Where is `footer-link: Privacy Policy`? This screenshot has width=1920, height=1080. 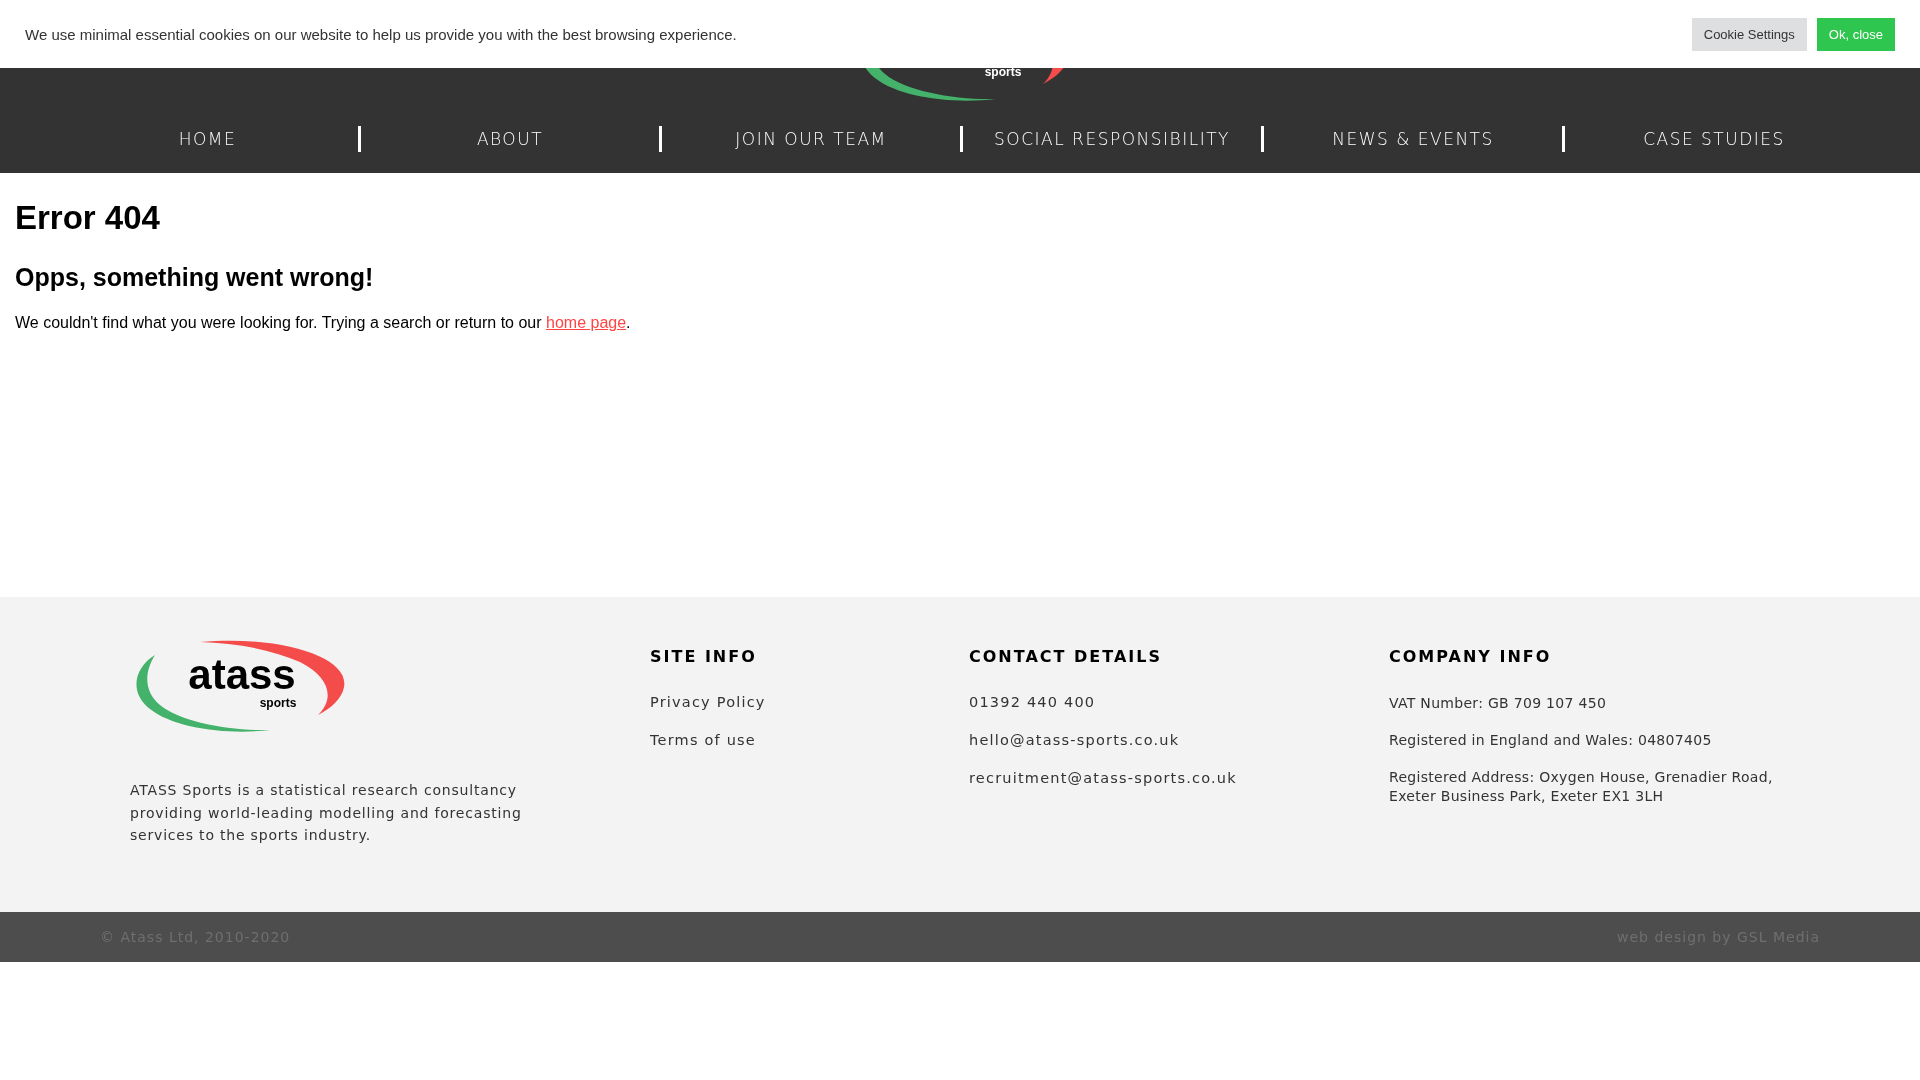 footer-link: Privacy Policy is located at coordinates (809, 702).